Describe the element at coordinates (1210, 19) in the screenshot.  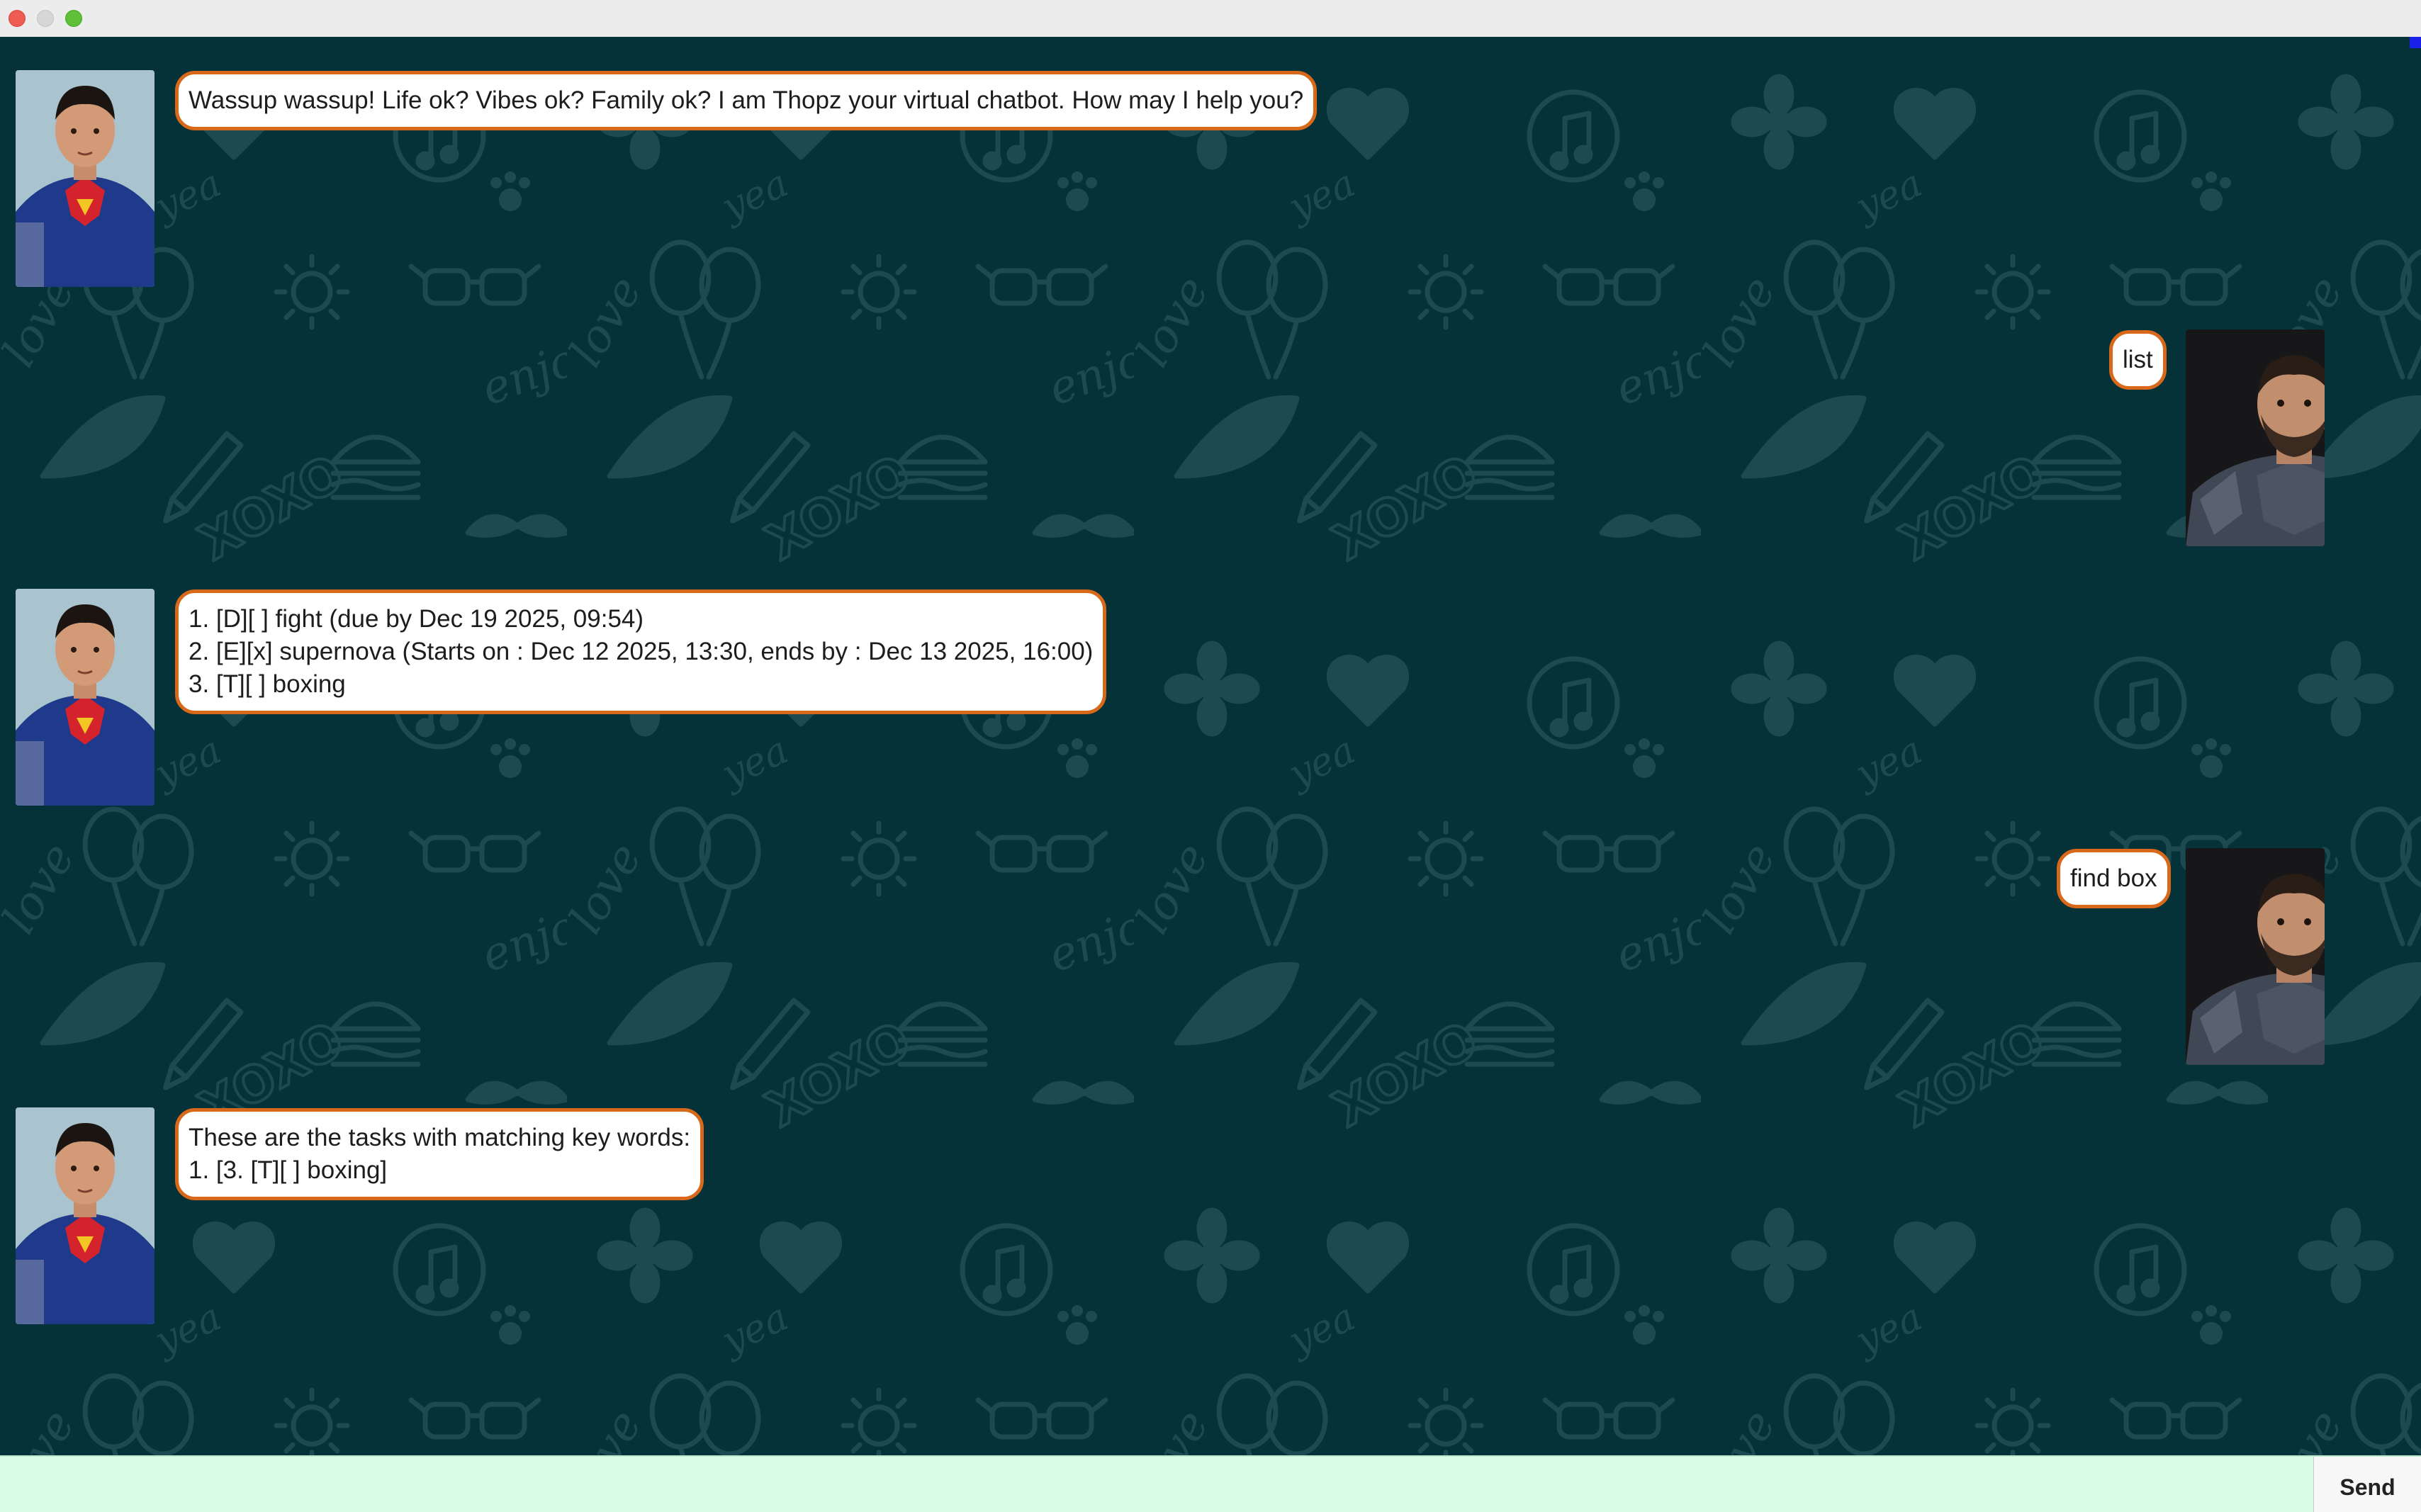
I see `title-bar` at that location.